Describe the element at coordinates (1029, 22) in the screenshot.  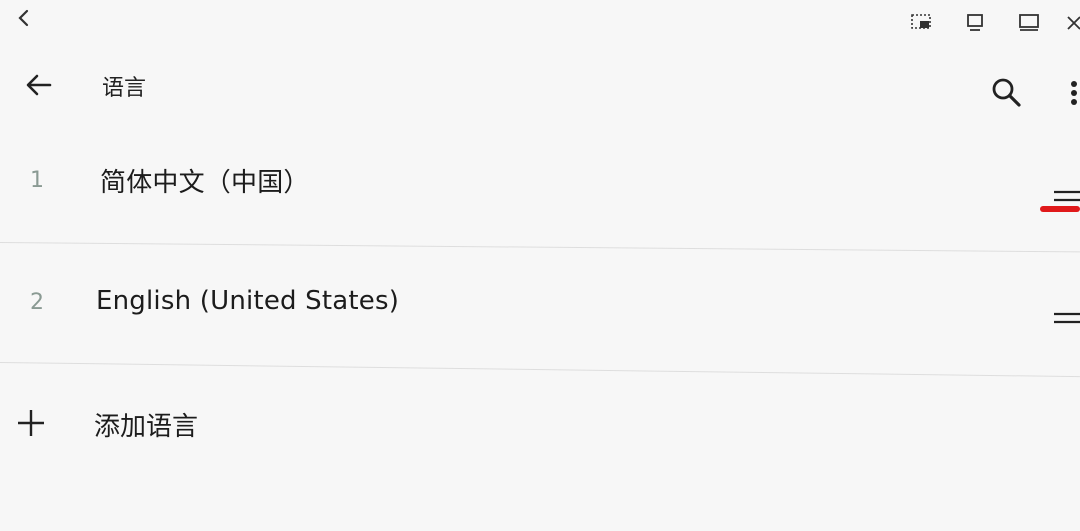
I see `maximize-window-icon` at that location.